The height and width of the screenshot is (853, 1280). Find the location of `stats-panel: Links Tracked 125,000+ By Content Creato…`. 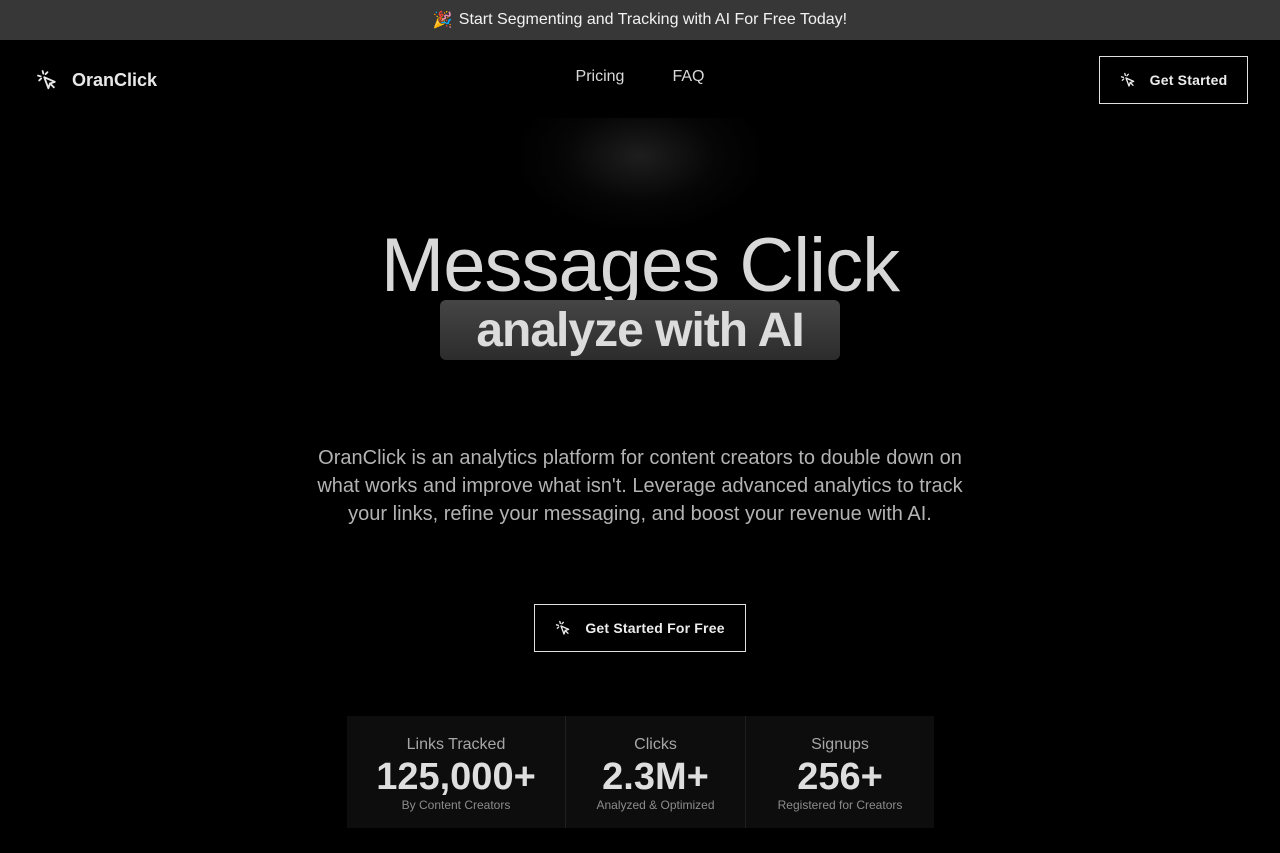

stats-panel: Links Tracked 125,000+ By Content Creato… is located at coordinates (640, 772).